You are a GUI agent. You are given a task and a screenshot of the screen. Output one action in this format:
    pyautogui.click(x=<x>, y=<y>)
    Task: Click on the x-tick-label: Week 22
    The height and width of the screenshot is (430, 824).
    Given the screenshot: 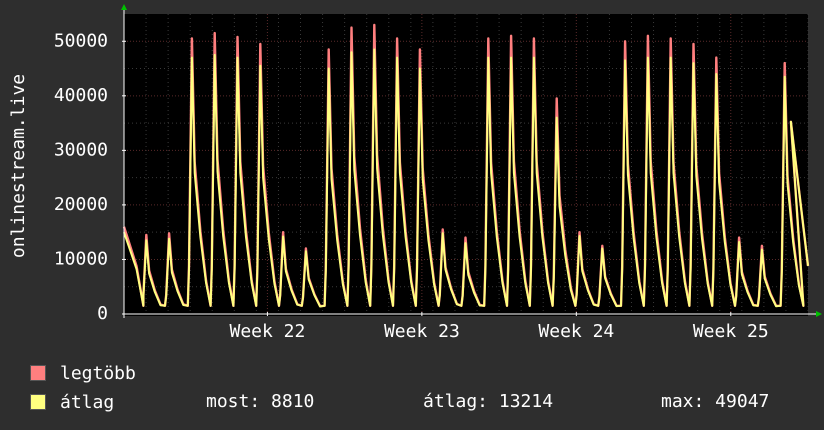 What is the action you would take?
    pyautogui.click(x=267, y=331)
    